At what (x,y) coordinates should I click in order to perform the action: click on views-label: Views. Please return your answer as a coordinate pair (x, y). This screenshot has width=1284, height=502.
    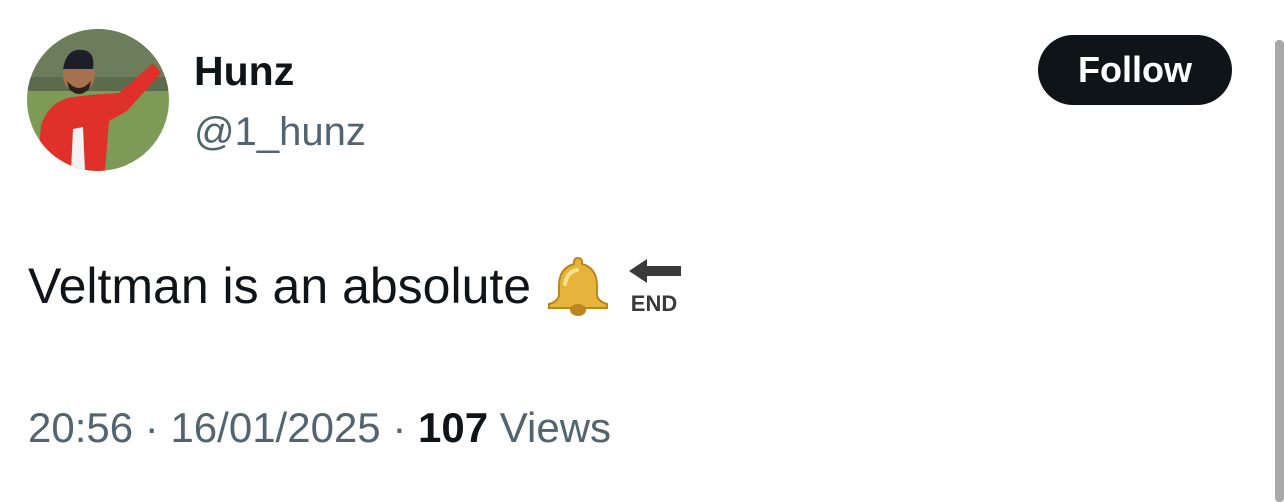
    Looking at the image, I should click on (555, 427).